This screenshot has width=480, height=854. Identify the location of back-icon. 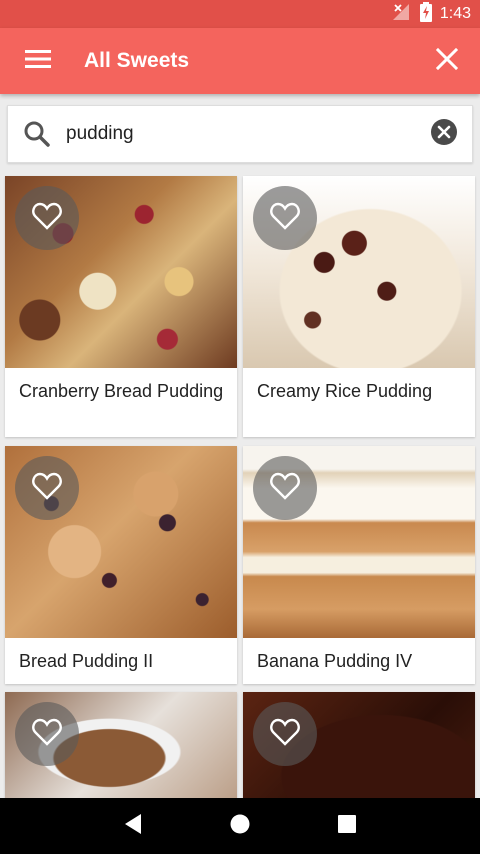
(133, 826).